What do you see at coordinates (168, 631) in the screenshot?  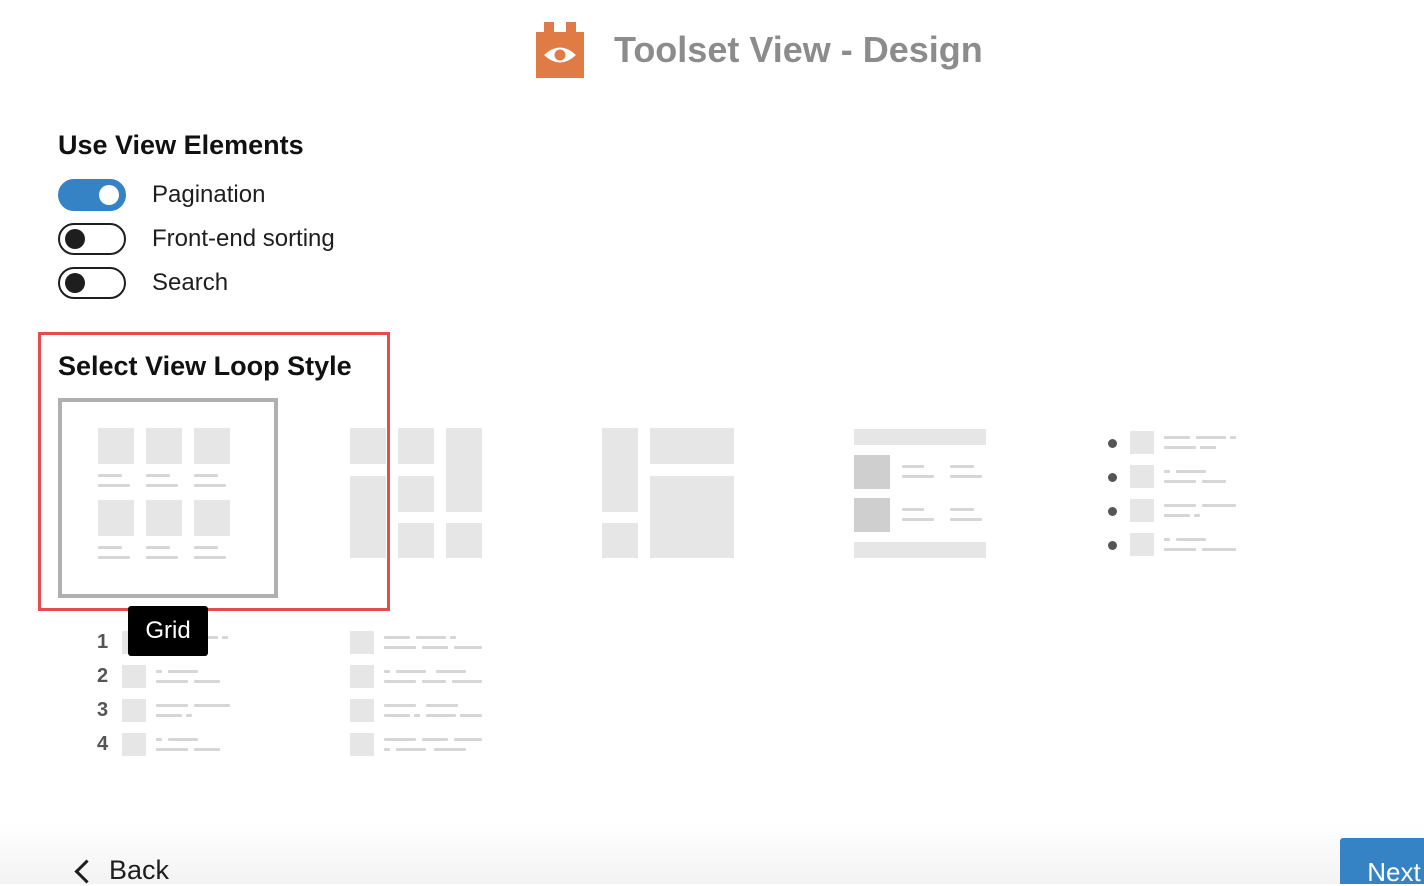 I see `grid-tooltip: Grid` at bounding box center [168, 631].